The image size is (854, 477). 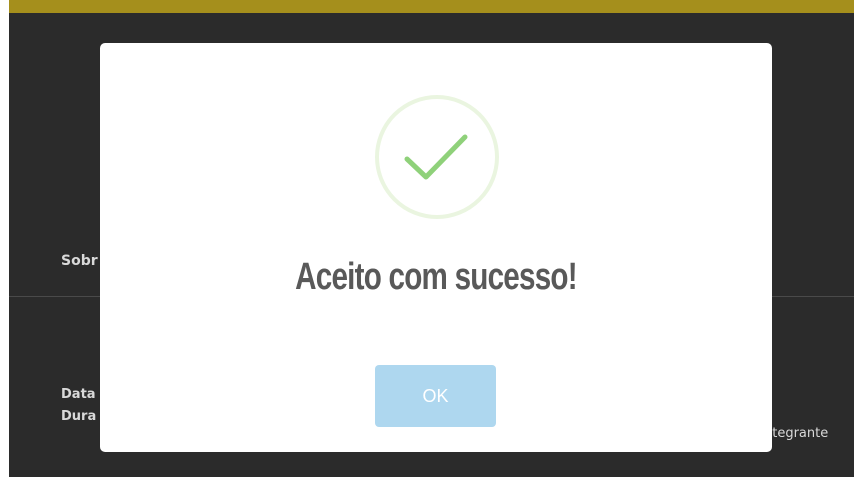 I want to click on background-side-text: ntegrante, so click(x=796, y=433).